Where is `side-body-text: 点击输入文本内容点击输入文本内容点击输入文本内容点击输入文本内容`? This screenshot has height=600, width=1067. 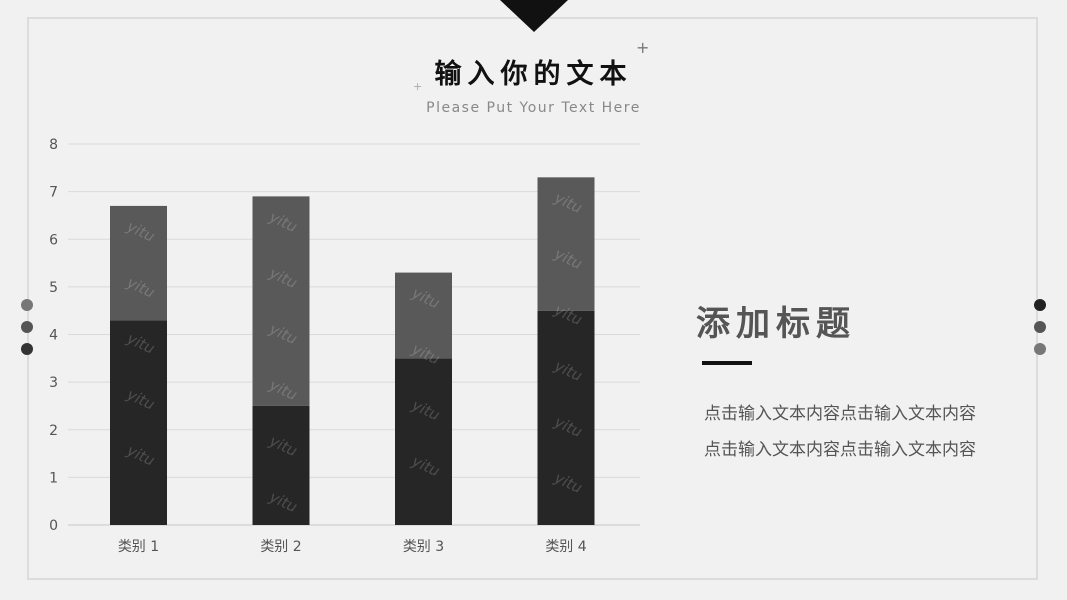 side-body-text: 点击输入文本内容点击输入文本内容点击输入文本内容点击输入文本内容 is located at coordinates (840, 432).